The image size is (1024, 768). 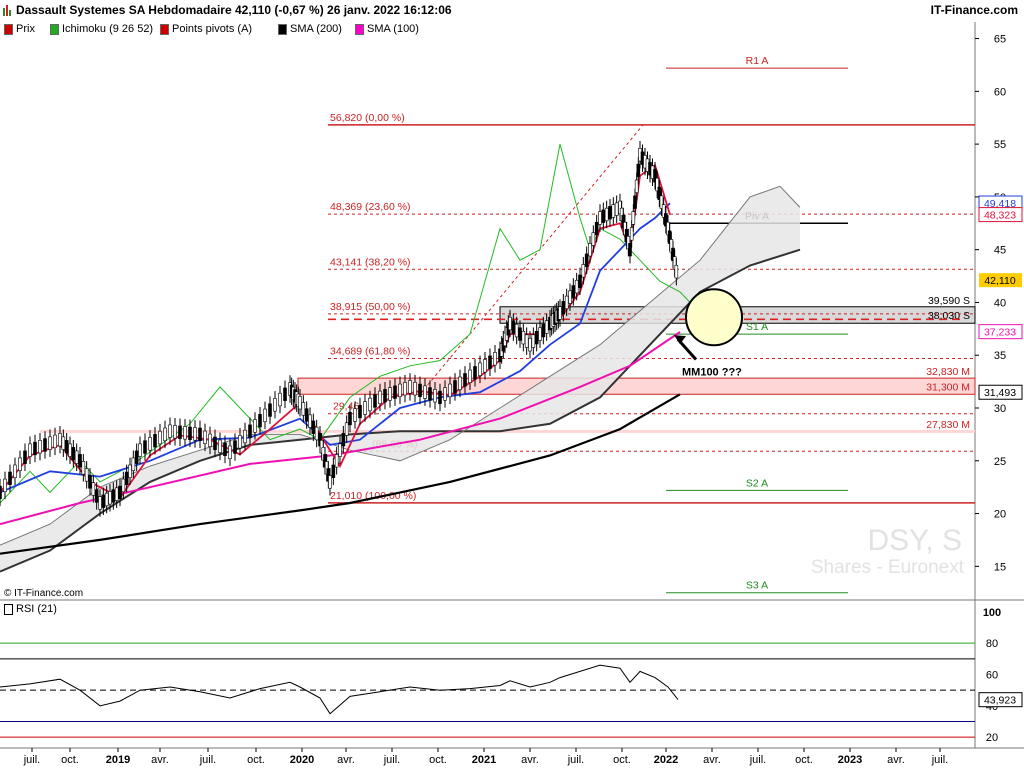 What do you see at coordinates (1000, 216) in the screenshot?
I see `price-tag-label: 48,323` at bounding box center [1000, 216].